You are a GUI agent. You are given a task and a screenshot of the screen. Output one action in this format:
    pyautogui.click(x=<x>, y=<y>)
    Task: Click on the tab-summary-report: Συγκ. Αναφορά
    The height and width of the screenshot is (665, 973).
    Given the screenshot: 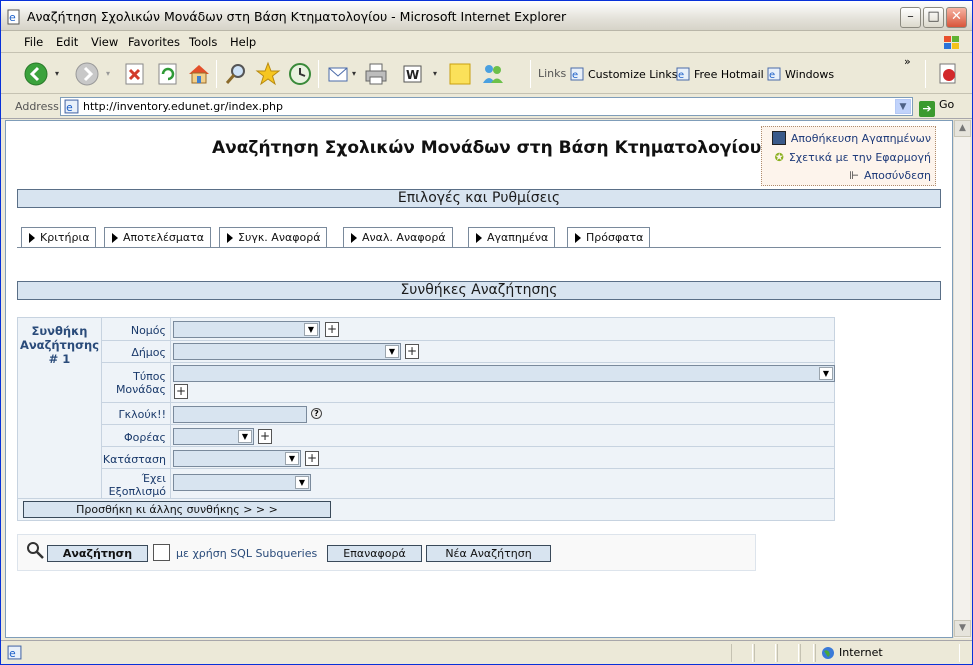 What is the action you would take?
    pyautogui.click(x=273, y=237)
    